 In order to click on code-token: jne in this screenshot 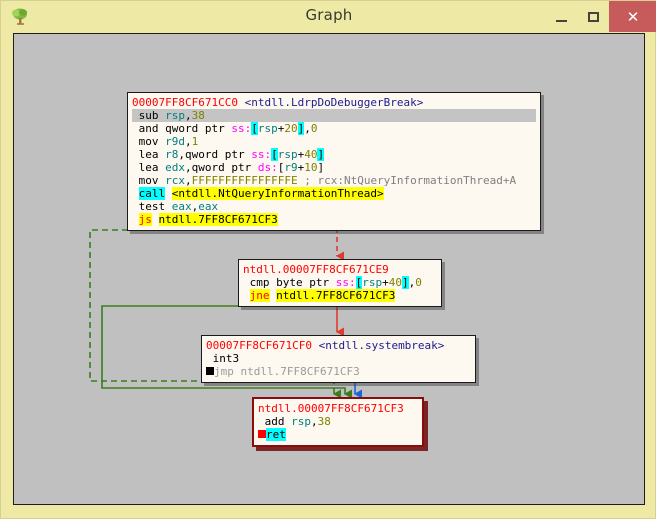, I will do `click(259, 295)`.